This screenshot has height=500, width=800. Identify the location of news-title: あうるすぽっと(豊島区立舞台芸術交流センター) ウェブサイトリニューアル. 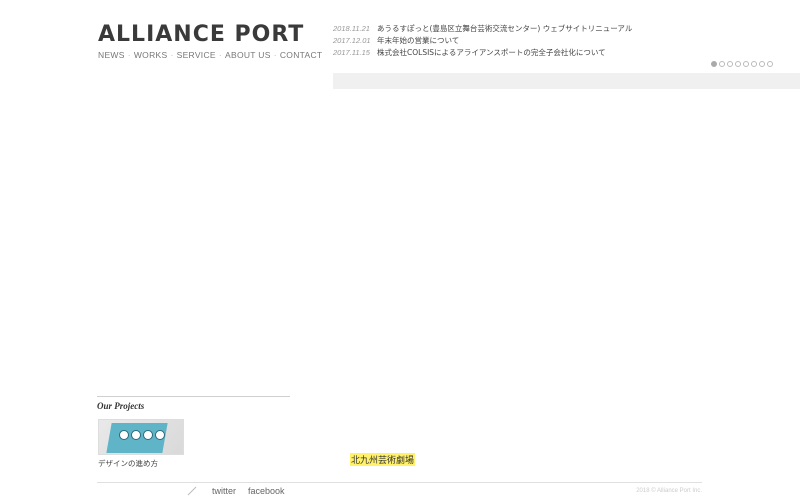
(504, 29).